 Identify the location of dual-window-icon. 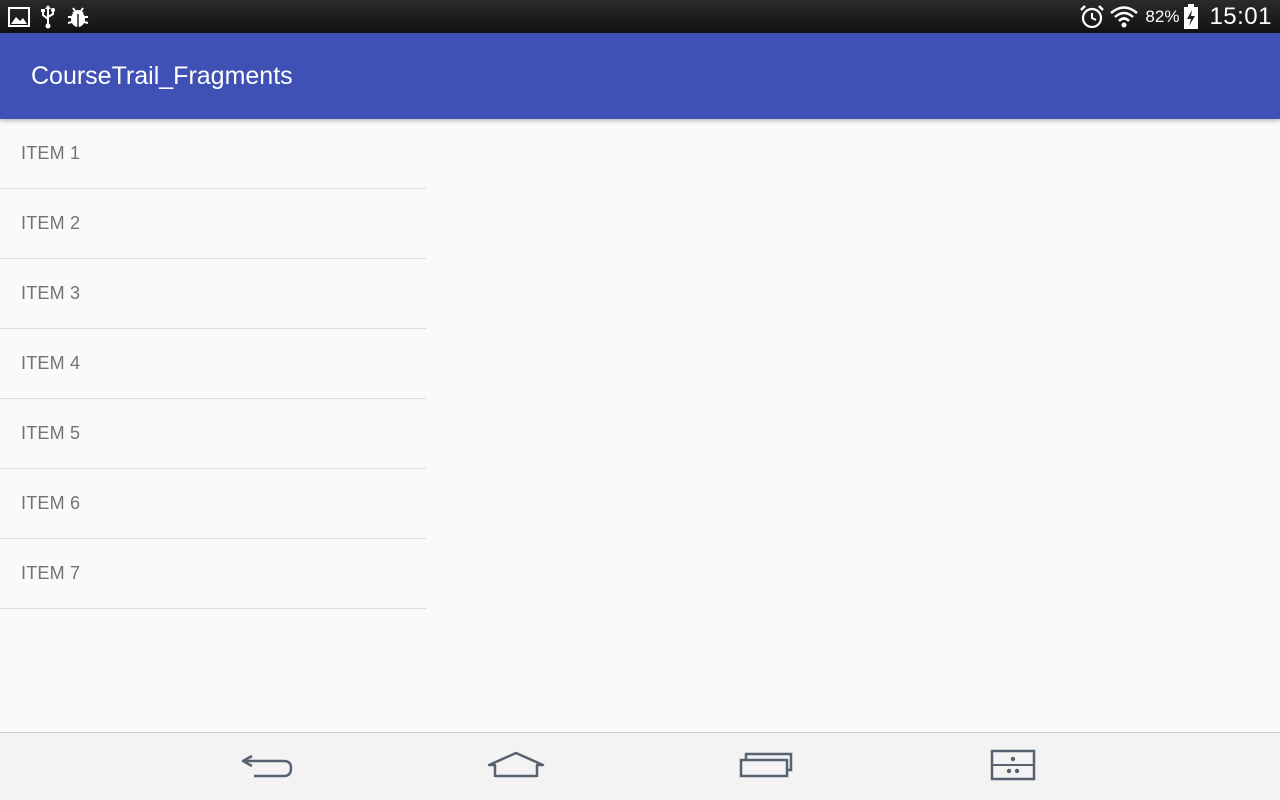
(1013, 767).